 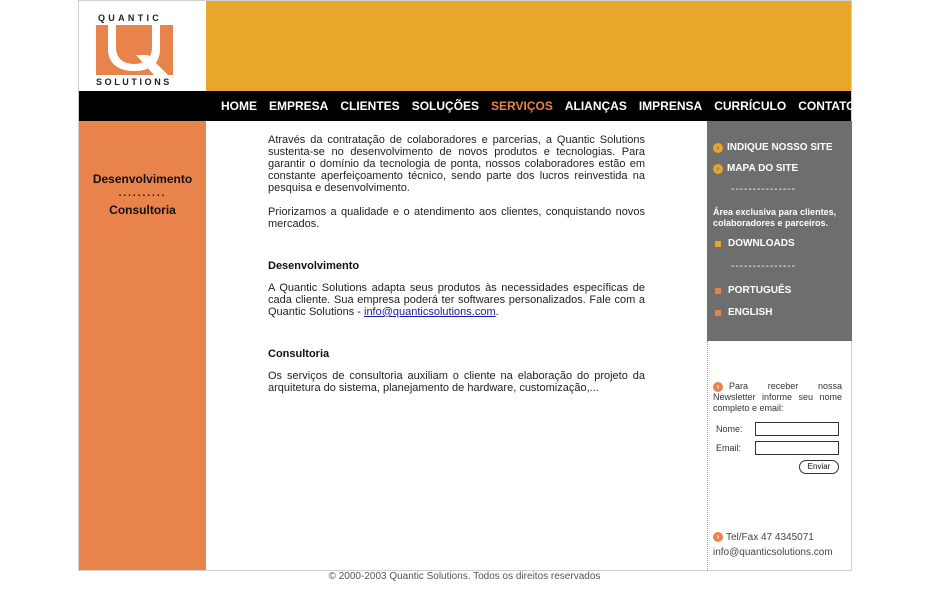 What do you see at coordinates (797, 429) in the screenshot?
I see `newsletter-name-input` at bounding box center [797, 429].